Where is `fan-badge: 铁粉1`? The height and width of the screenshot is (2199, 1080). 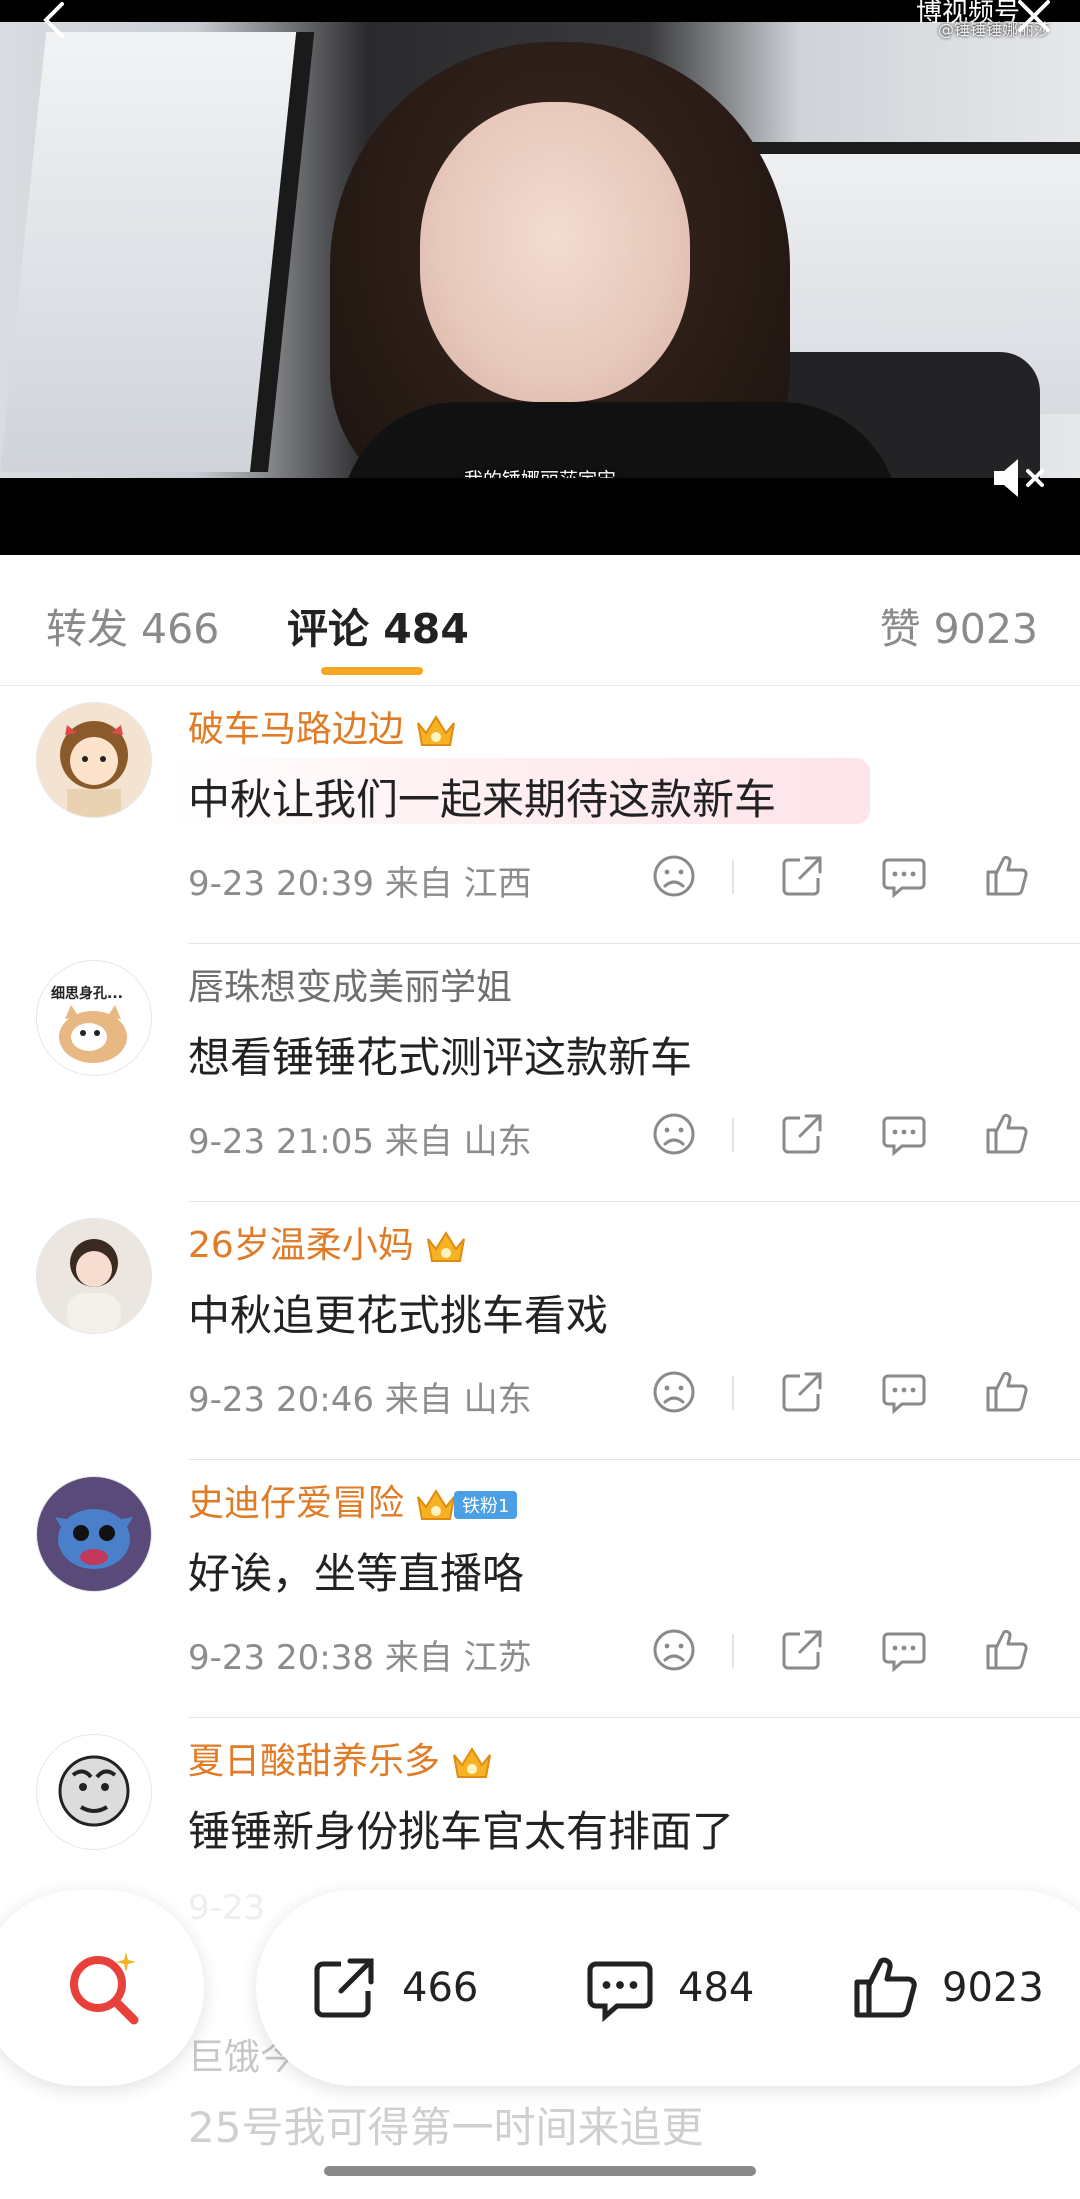
fan-badge: 铁粉1 is located at coordinates (486, 1505).